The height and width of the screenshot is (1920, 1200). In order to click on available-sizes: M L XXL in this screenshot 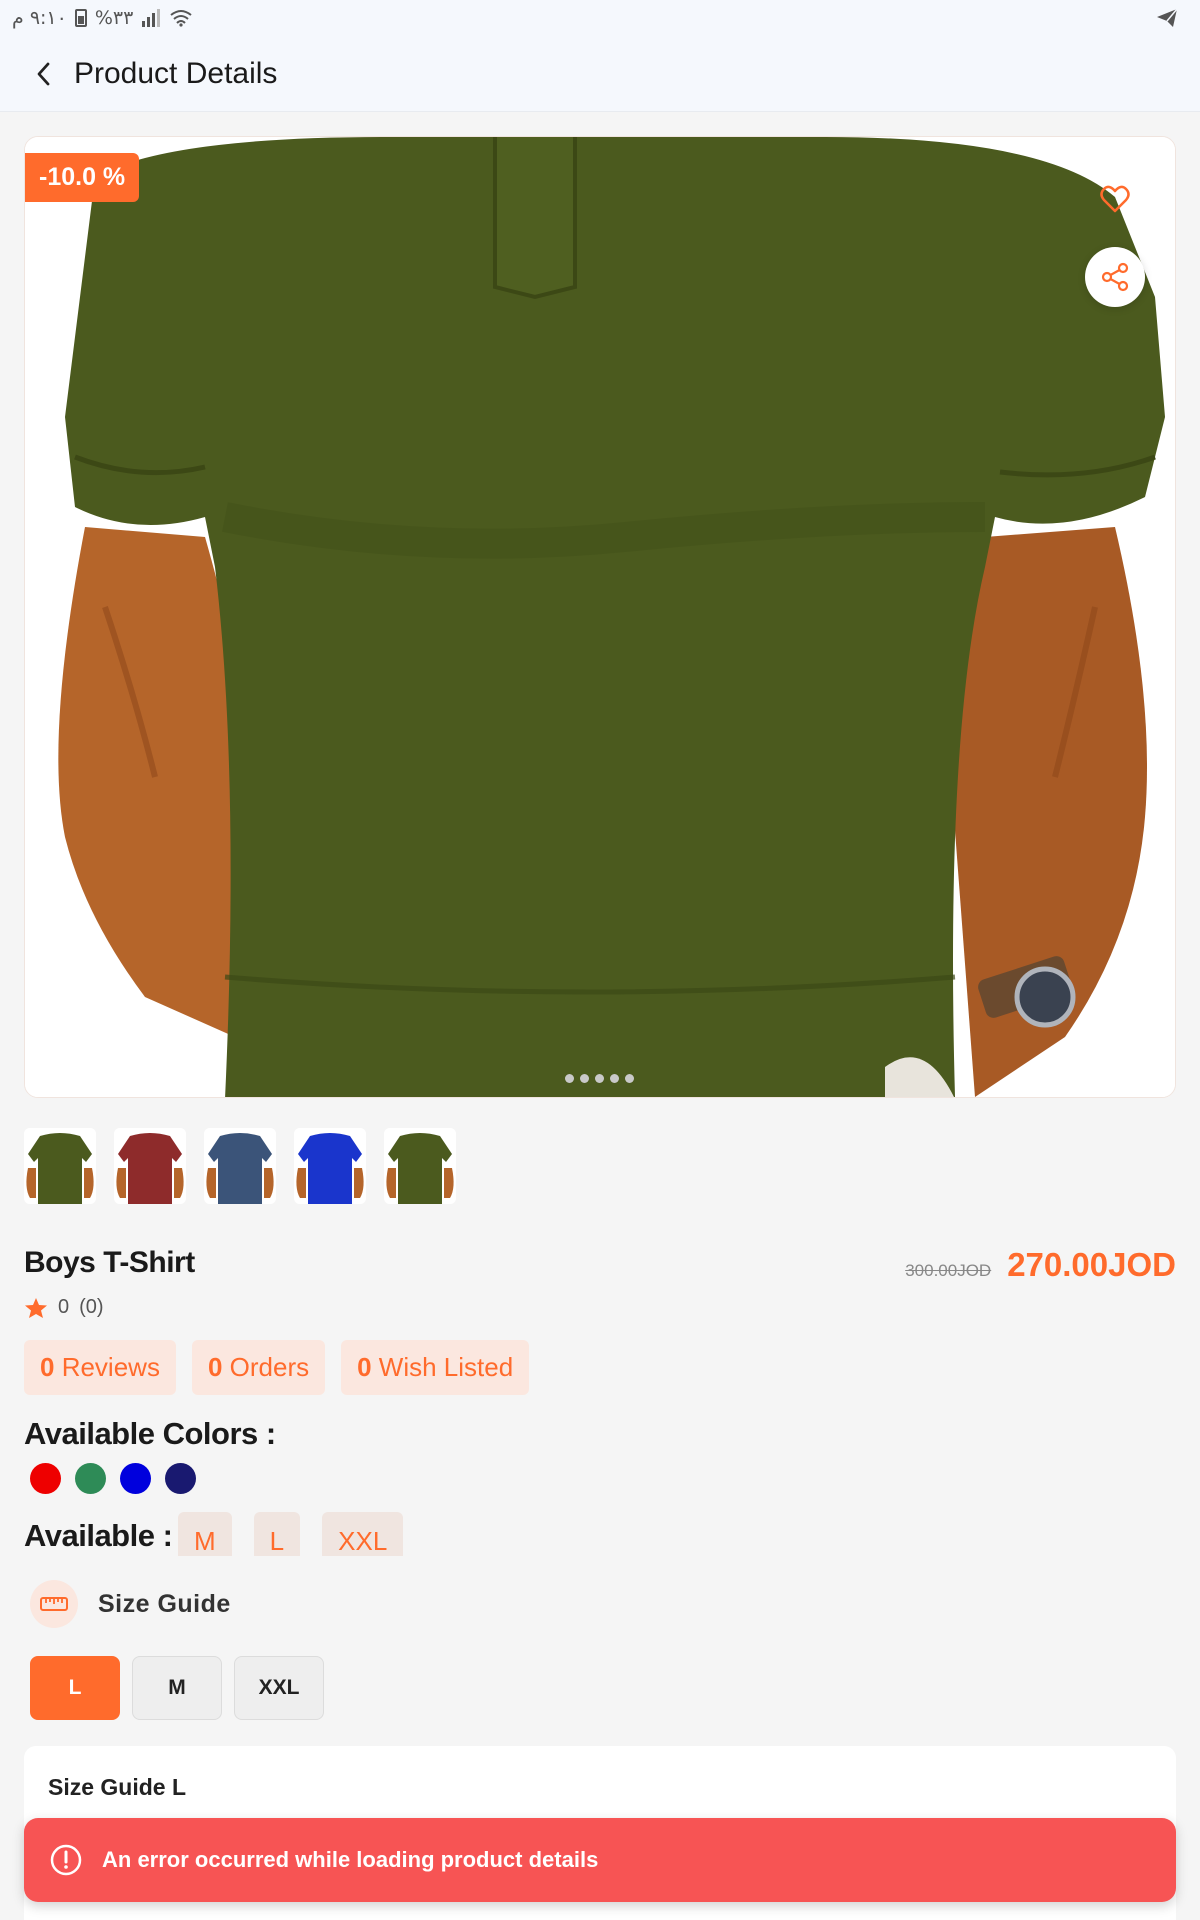, I will do `click(291, 1534)`.